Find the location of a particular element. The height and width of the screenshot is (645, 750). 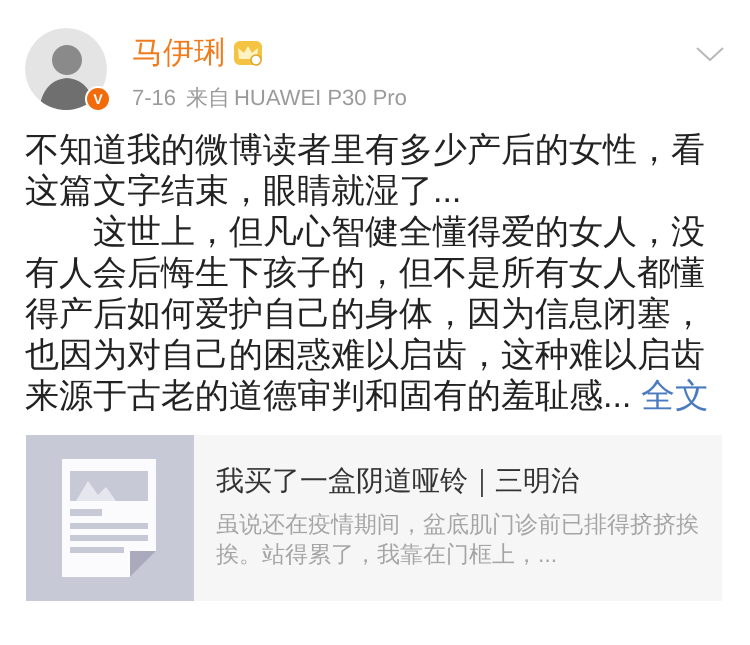

verified-badge: V is located at coordinates (98, 99).